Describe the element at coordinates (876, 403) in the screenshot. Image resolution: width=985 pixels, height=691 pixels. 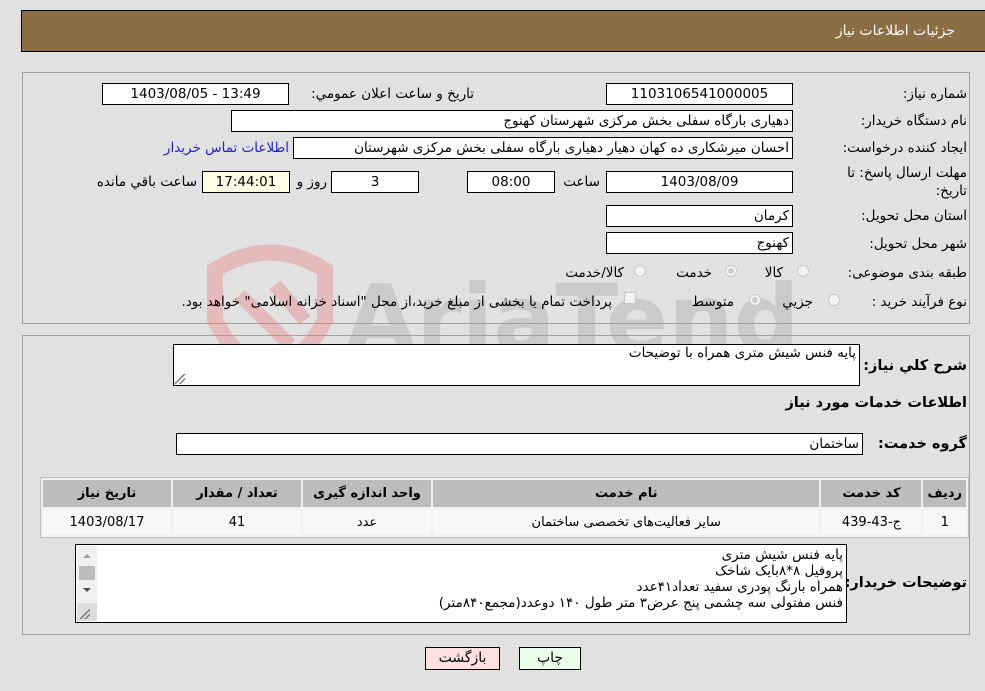
I see `services-section-title: اطلاعات خدمات مورد نیاز` at that location.